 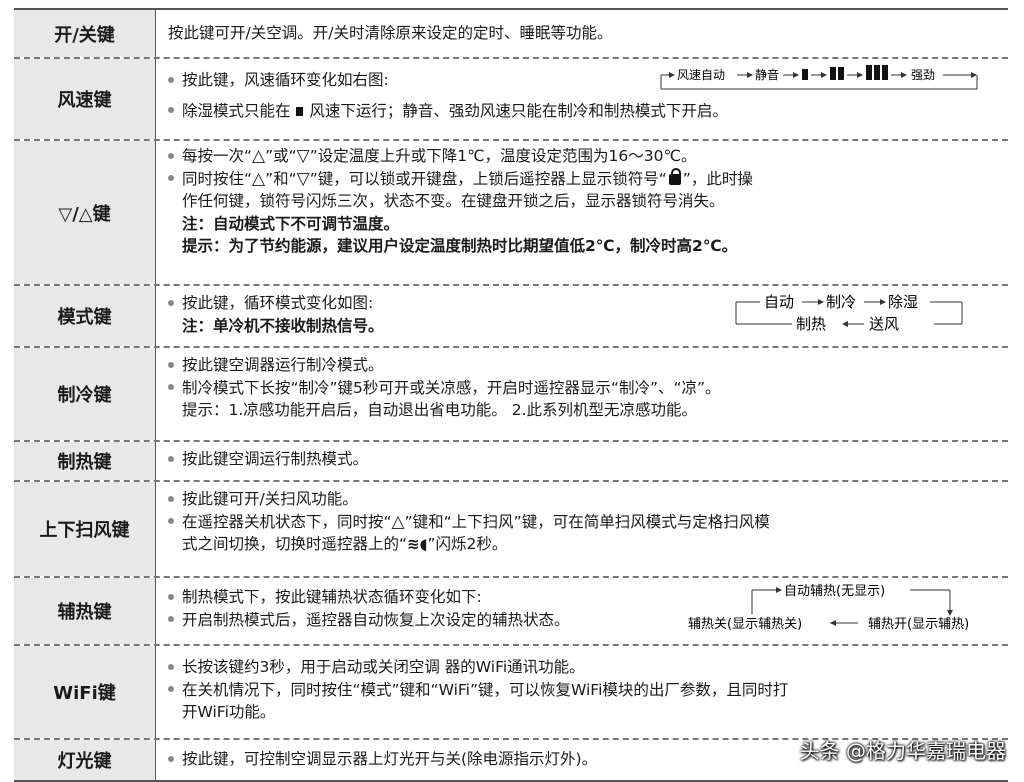 What do you see at coordinates (849, 313) in the screenshot?
I see `mode-diagram-svg: 自动 制冷 除湿 送风 制热` at bounding box center [849, 313].